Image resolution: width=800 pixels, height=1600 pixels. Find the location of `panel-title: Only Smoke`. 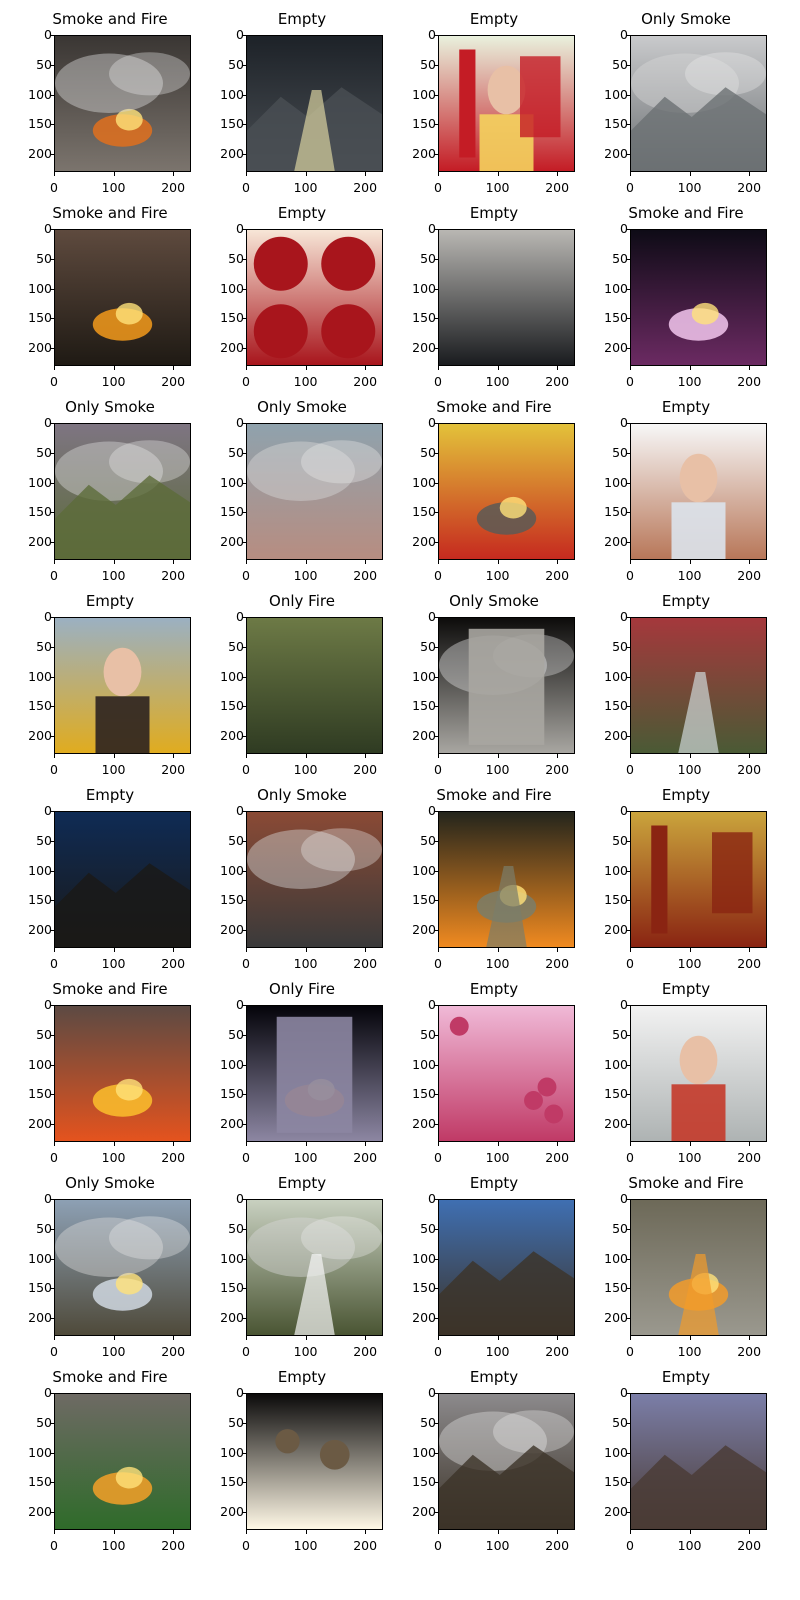

panel-title: Only Smoke is located at coordinates (302, 795).